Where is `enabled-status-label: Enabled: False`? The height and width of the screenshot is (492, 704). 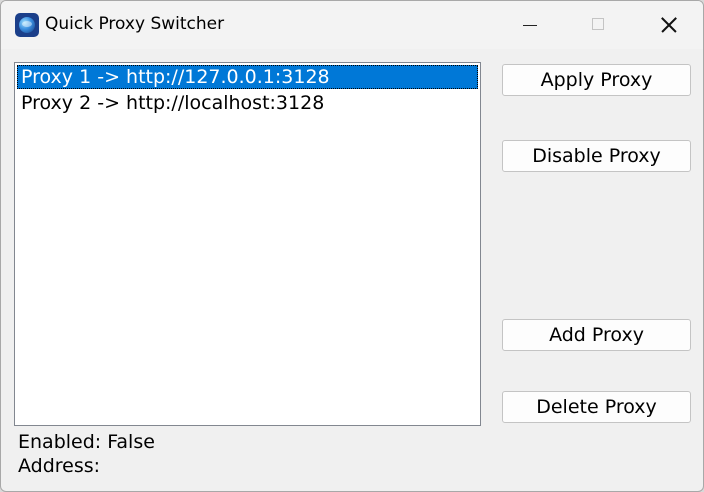
enabled-status-label: Enabled: False is located at coordinates (86, 442).